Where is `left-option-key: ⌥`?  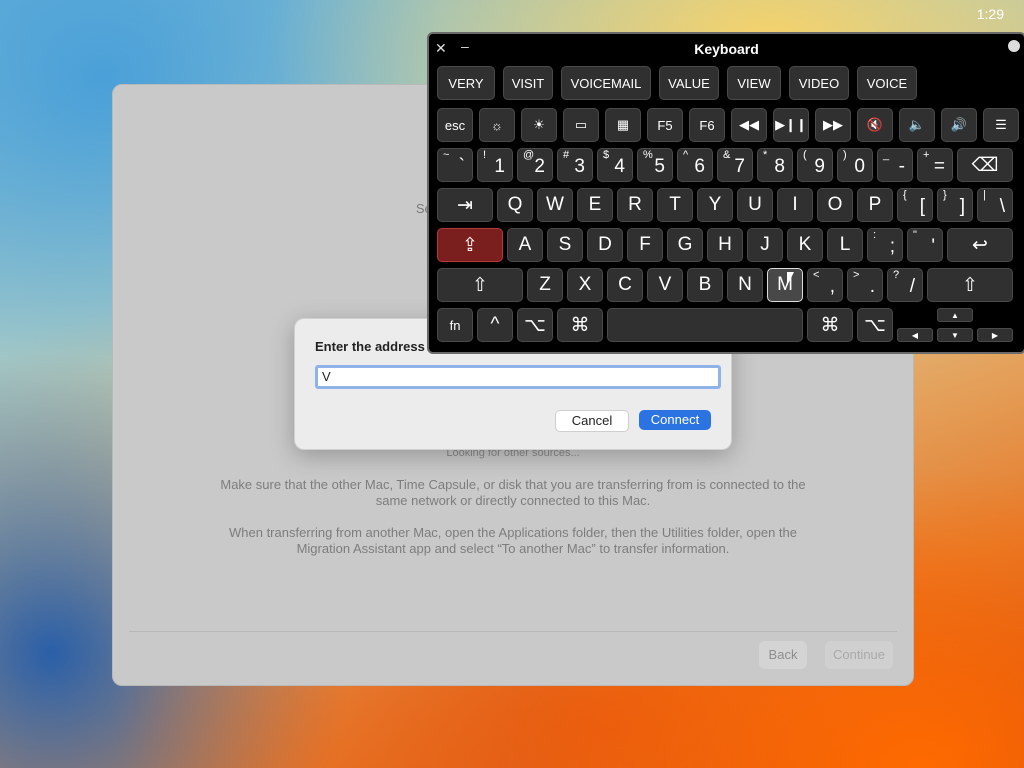
left-option-key: ⌥ is located at coordinates (535, 325).